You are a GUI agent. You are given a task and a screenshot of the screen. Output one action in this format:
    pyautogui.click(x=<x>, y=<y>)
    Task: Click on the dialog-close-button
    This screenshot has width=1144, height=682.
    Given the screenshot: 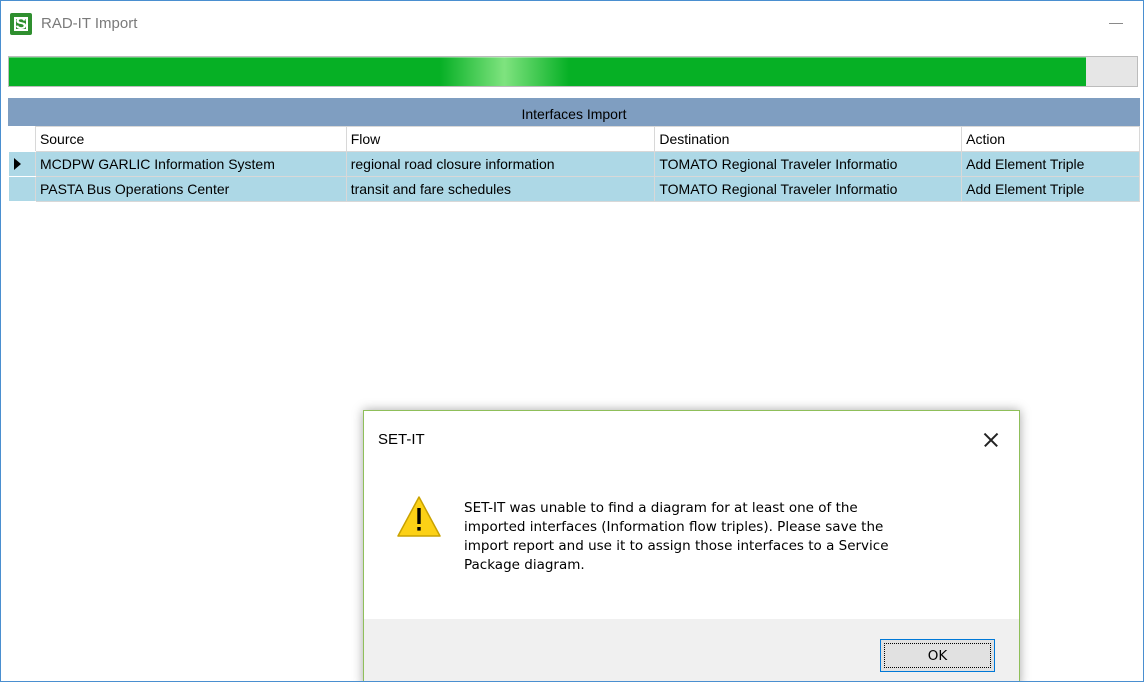 What is the action you would take?
    pyautogui.click(x=991, y=440)
    